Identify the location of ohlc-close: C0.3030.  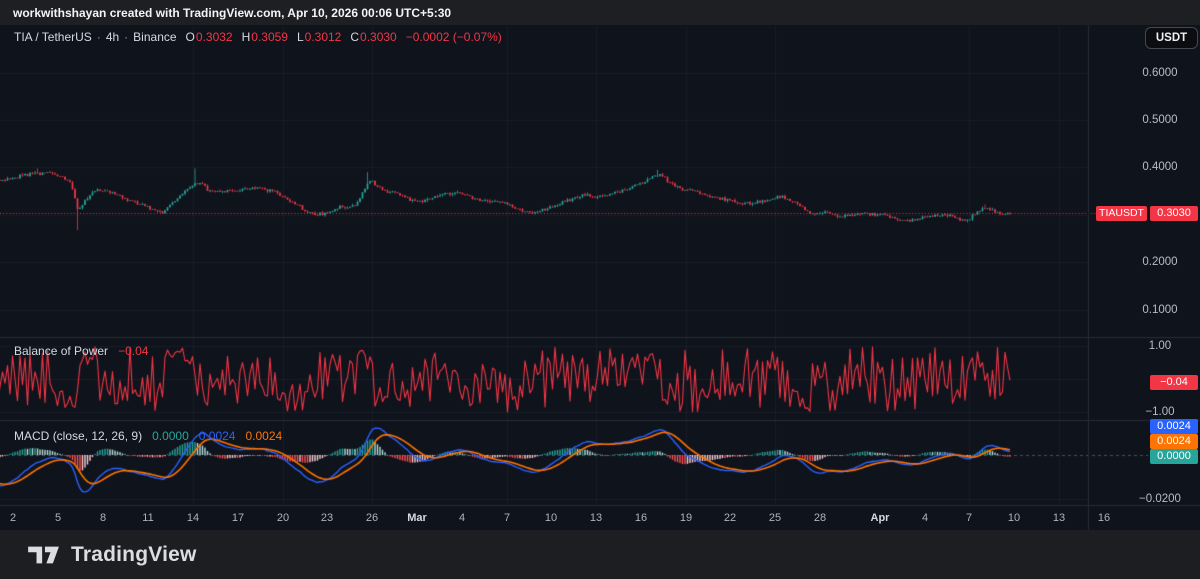
(373, 37).